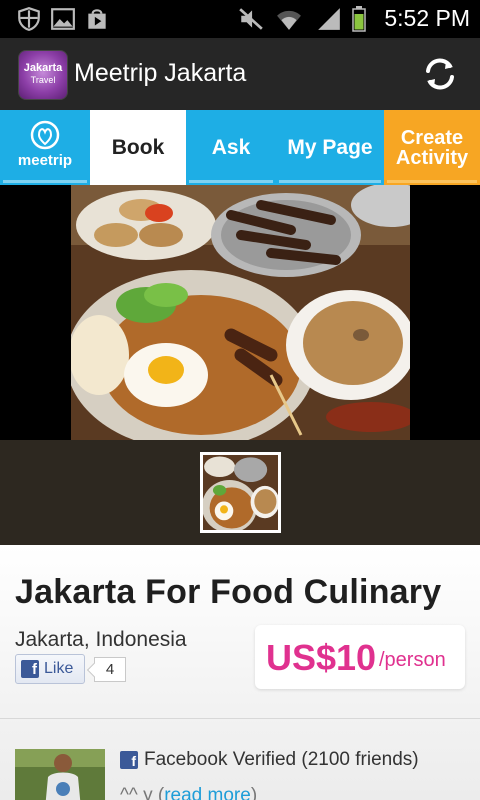 This screenshot has height=800, width=480. I want to click on refresh-icon, so click(440, 74).